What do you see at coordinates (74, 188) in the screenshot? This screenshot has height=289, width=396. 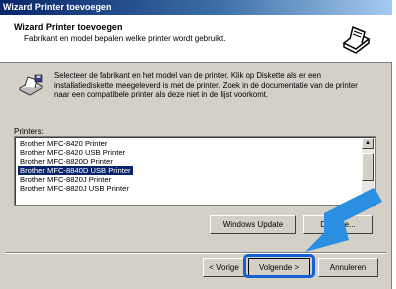 I see `list-item: Brother MFC-8820J USB Printer` at bounding box center [74, 188].